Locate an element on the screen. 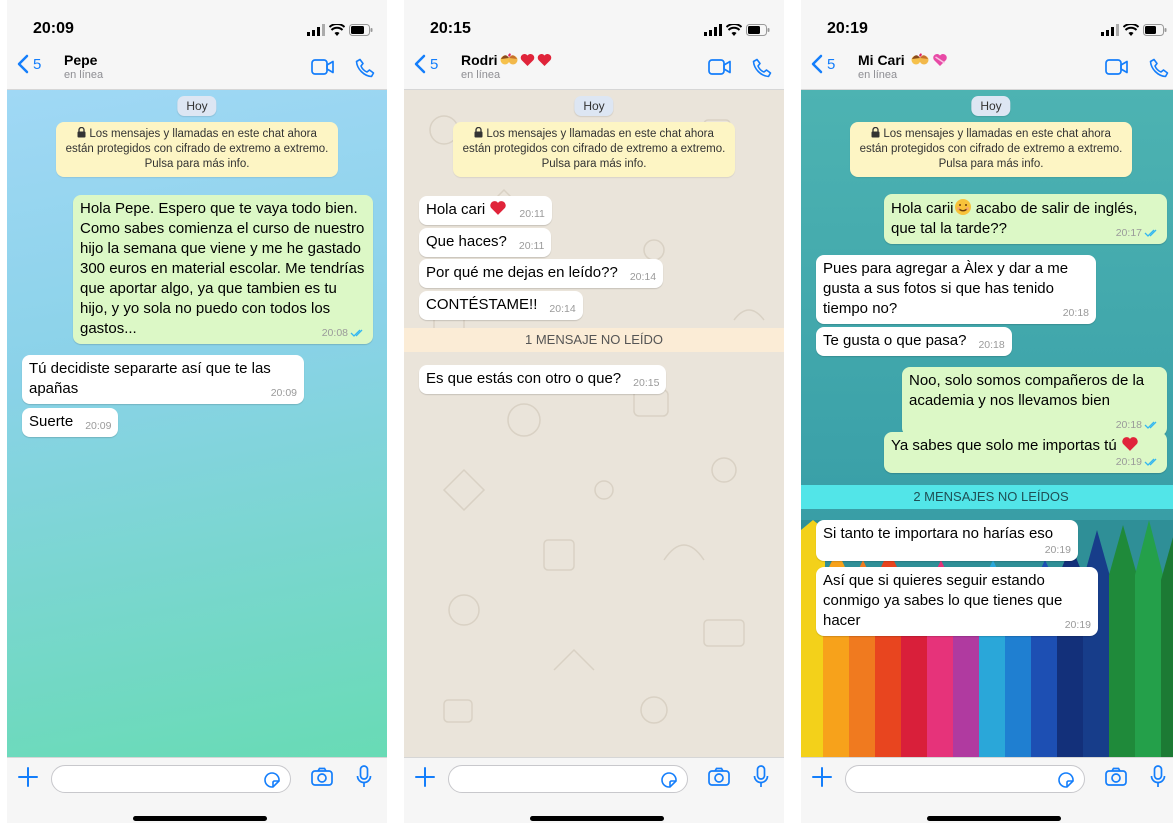  contact-info: Rodri en línea is located at coordinates (506, 66).